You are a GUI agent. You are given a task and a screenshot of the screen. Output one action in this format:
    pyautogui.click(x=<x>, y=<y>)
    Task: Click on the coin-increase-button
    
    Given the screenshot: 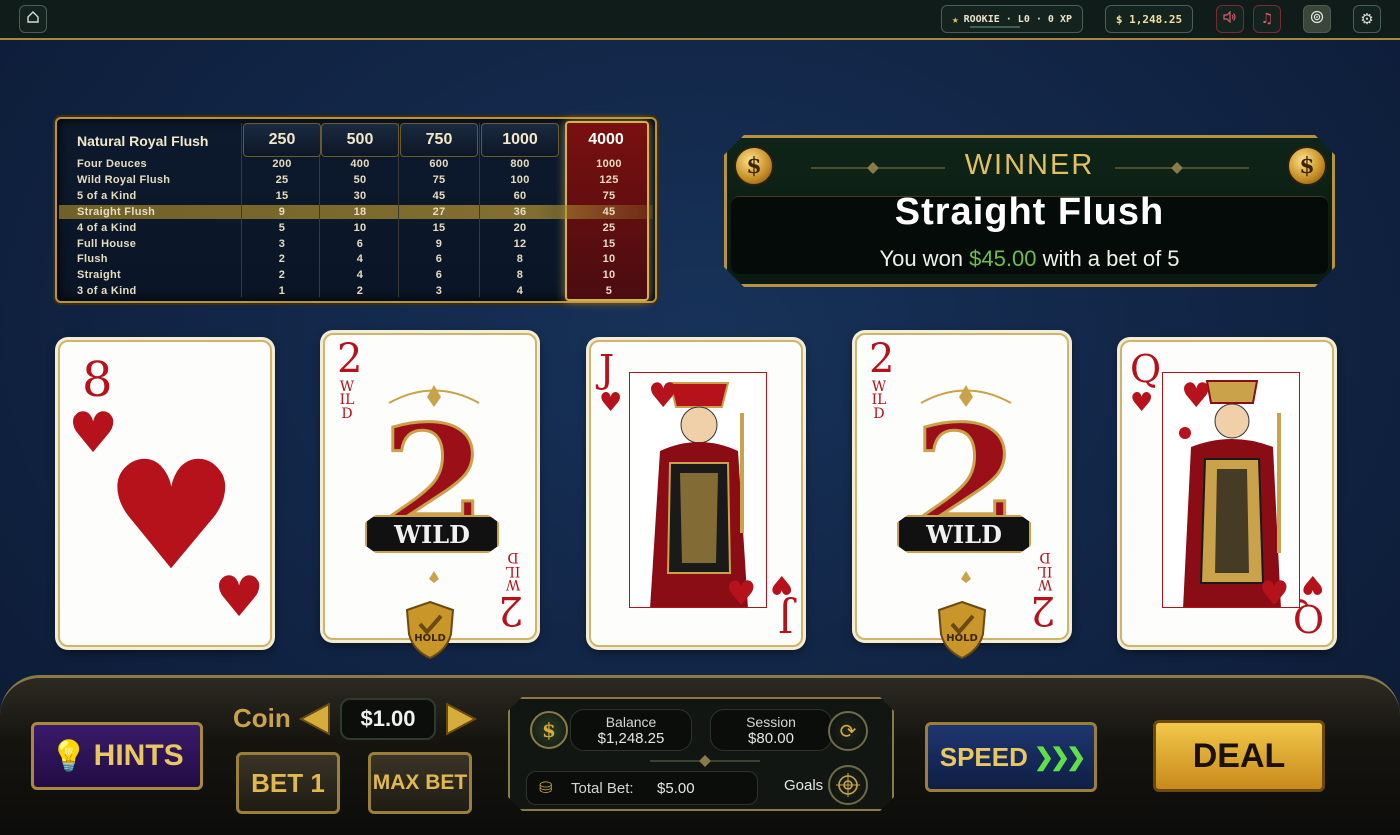 What is the action you would take?
    pyautogui.click(x=461, y=719)
    